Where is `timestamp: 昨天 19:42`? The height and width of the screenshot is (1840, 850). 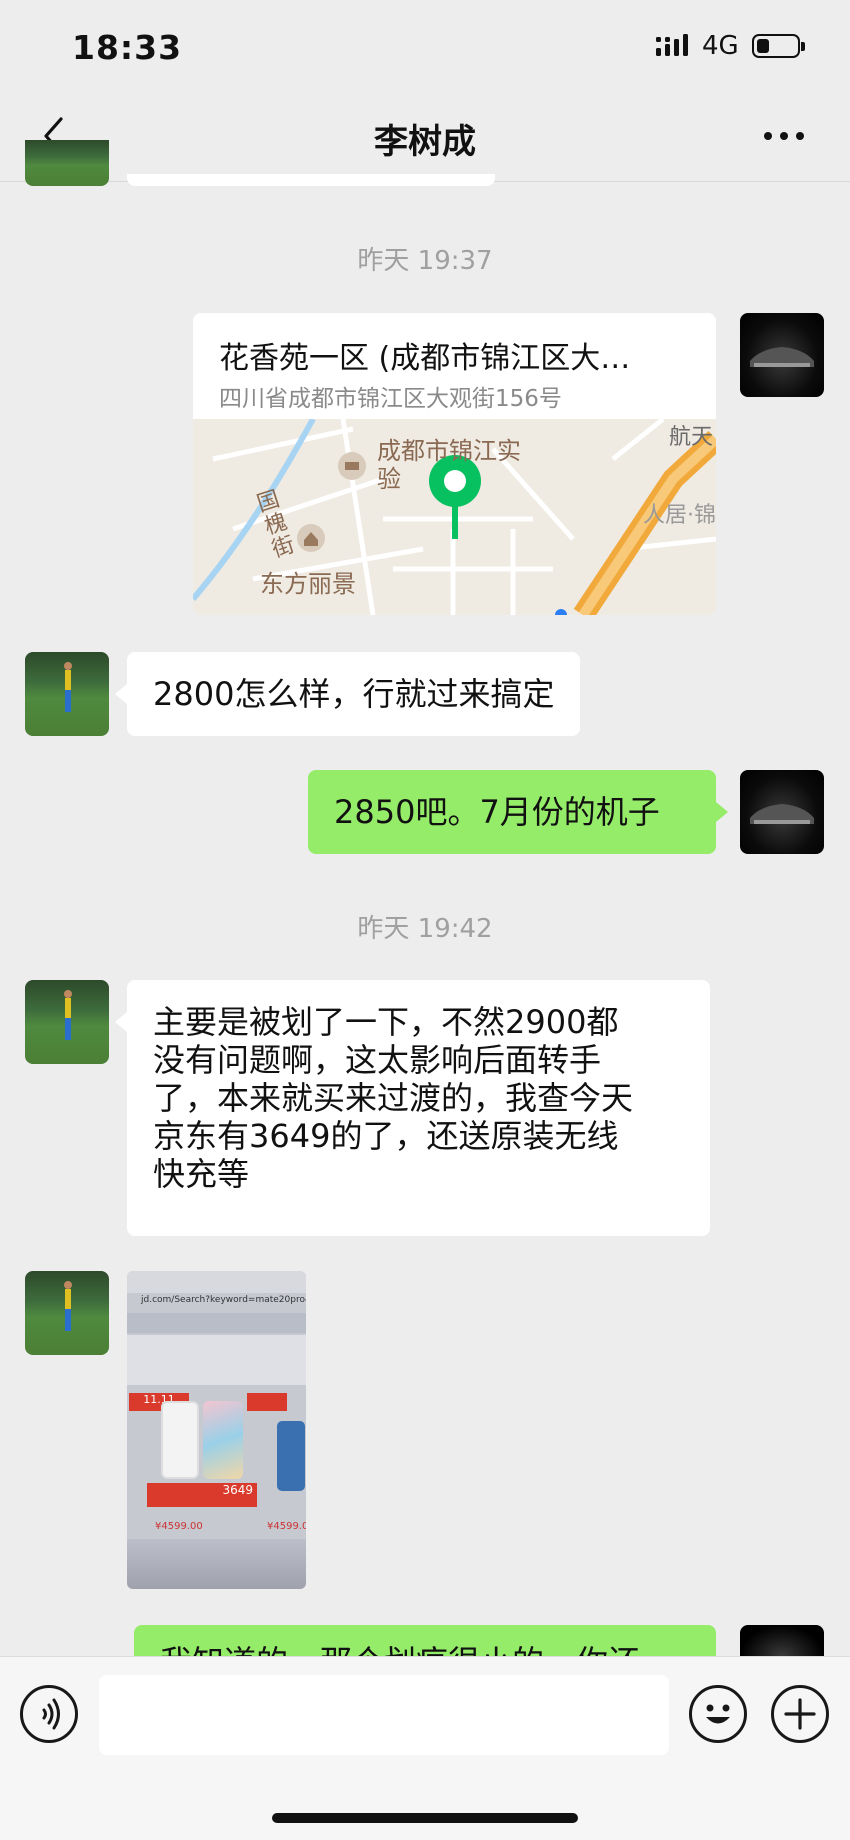 timestamp: 昨天 19:42 is located at coordinates (425, 929).